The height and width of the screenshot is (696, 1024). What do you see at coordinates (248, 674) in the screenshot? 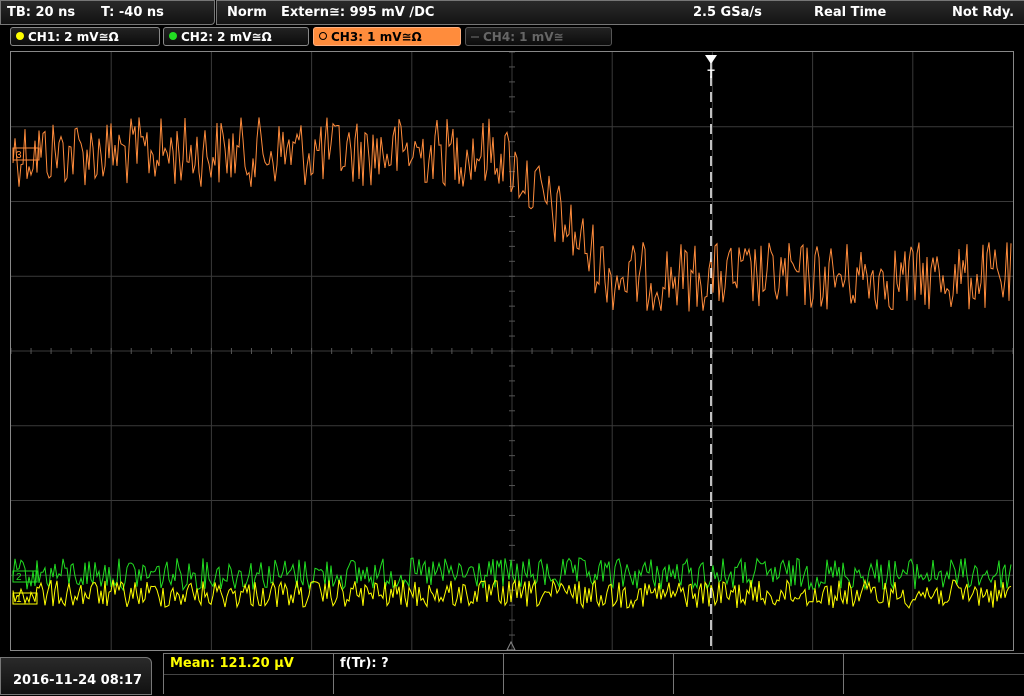
I see `measurement-cell-1: Mean: 121.20 µV` at bounding box center [248, 674].